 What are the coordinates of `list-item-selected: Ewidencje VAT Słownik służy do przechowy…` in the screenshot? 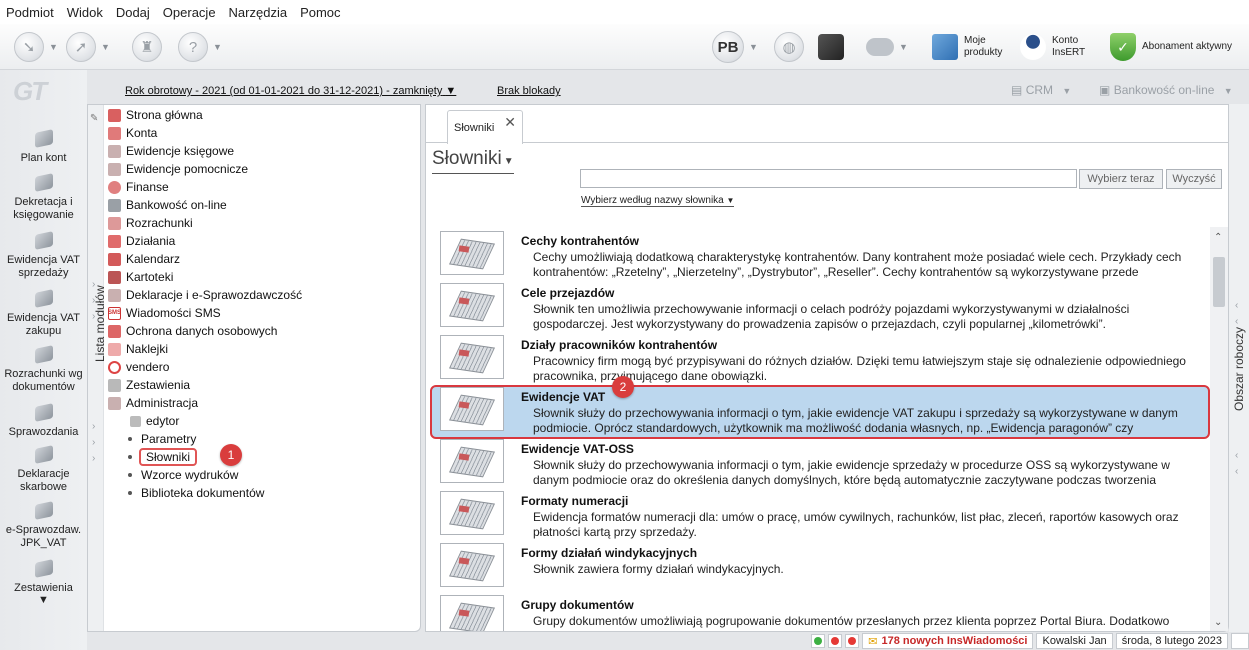 It's located at (818, 409).